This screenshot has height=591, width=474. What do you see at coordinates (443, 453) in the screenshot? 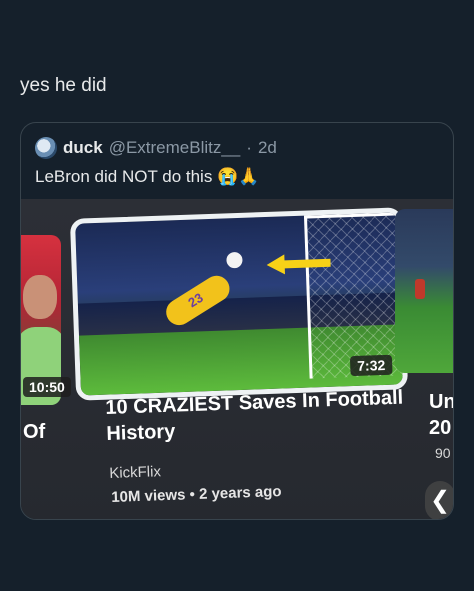
I see `right-video-views-fragment: 90` at bounding box center [443, 453].